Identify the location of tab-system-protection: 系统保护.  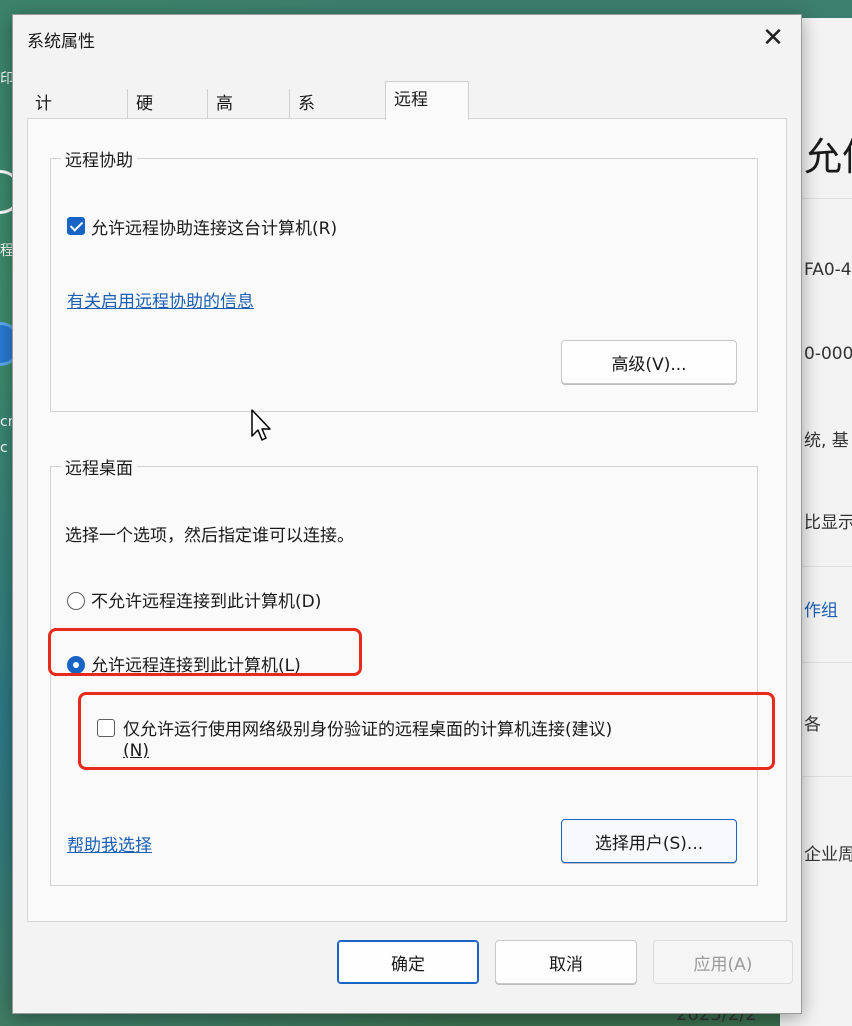
(306, 146).